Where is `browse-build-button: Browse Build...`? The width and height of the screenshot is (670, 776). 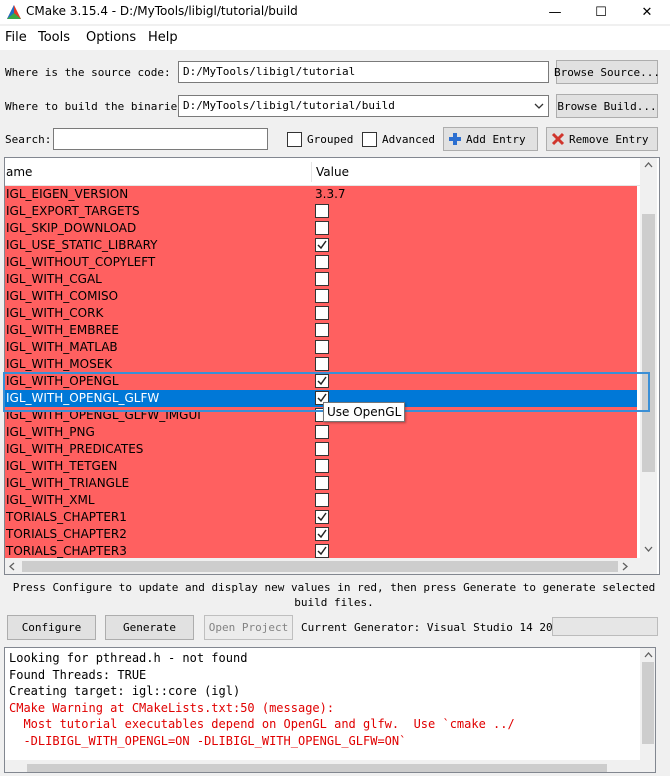
browse-build-button: Browse Build... is located at coordinates (607, 106).